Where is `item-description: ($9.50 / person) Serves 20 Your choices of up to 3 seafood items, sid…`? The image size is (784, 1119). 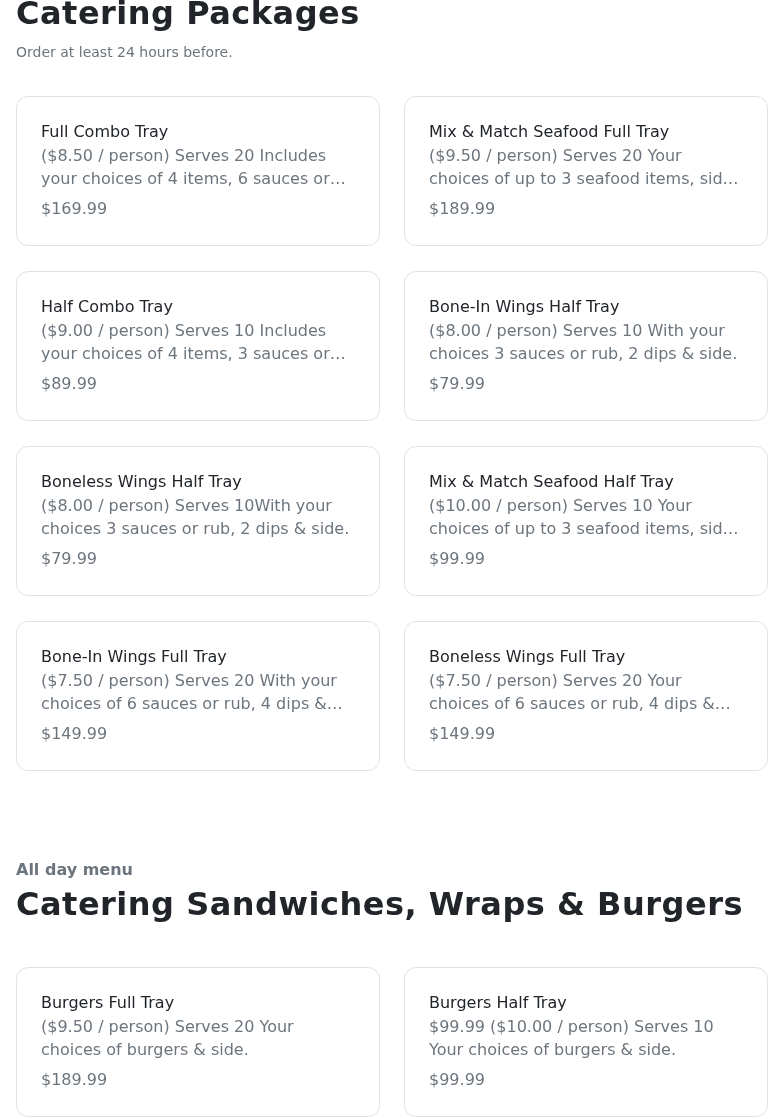
item-description: ($9.50 / person) Serves 20 Your choices of up to 3 seafood items, sid… is located at coordinates (584, 167).